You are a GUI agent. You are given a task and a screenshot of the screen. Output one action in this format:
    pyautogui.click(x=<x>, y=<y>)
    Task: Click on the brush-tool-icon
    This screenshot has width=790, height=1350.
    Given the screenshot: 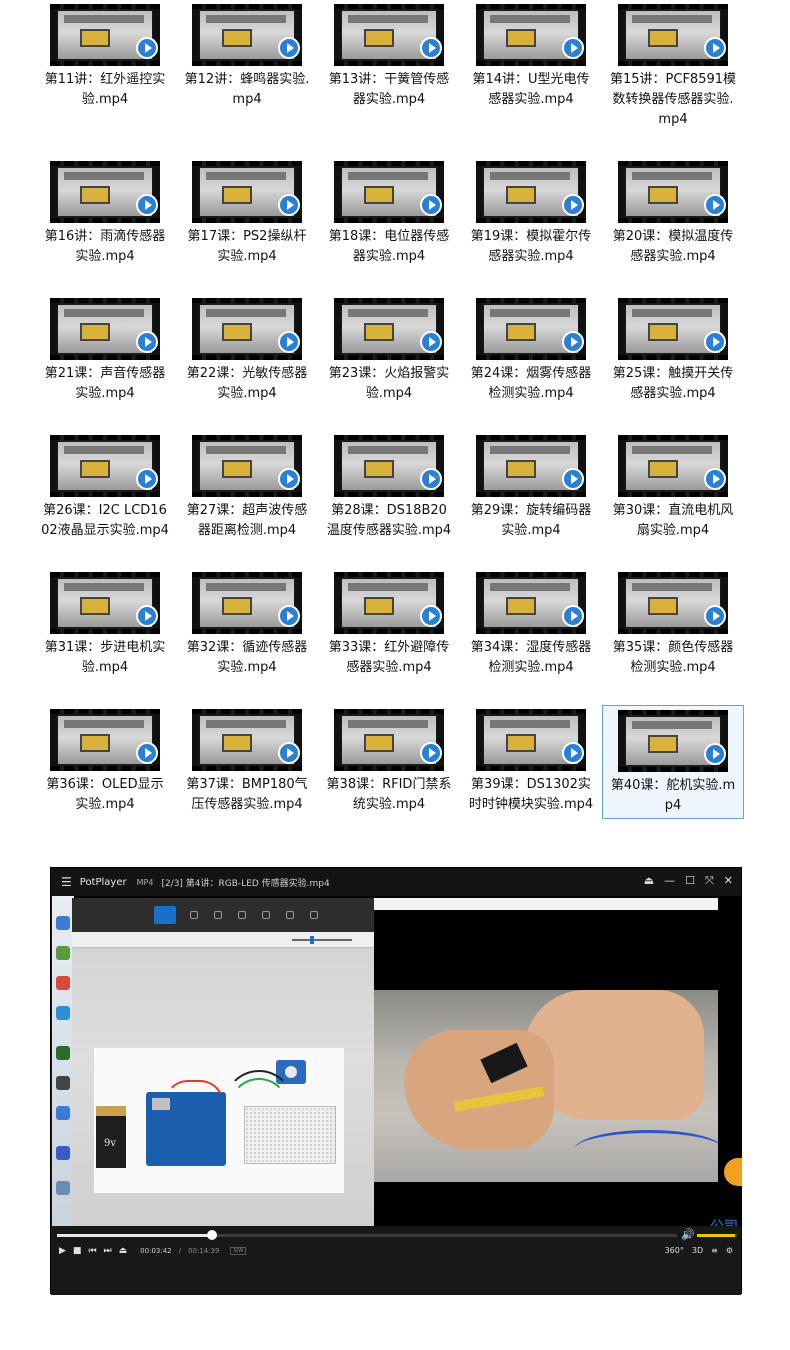 What is the action you would take?
    pyautogui.click(x=165, y=915)
    